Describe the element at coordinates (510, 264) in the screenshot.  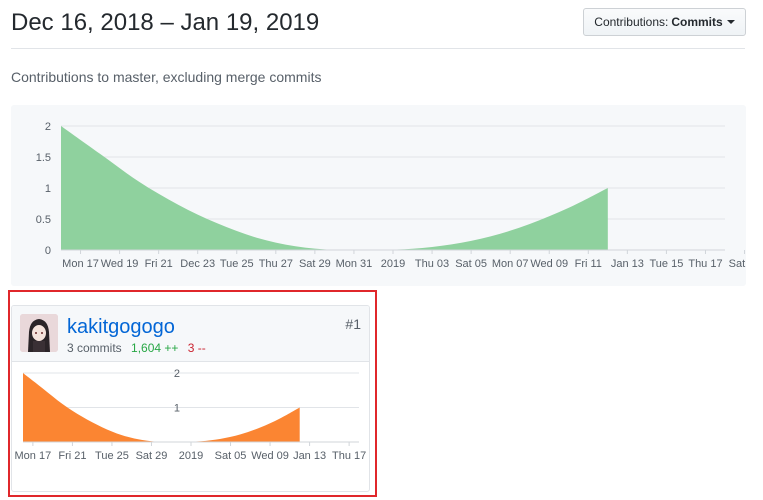
I see `main-x-tick-label: Mon 07` at that location.